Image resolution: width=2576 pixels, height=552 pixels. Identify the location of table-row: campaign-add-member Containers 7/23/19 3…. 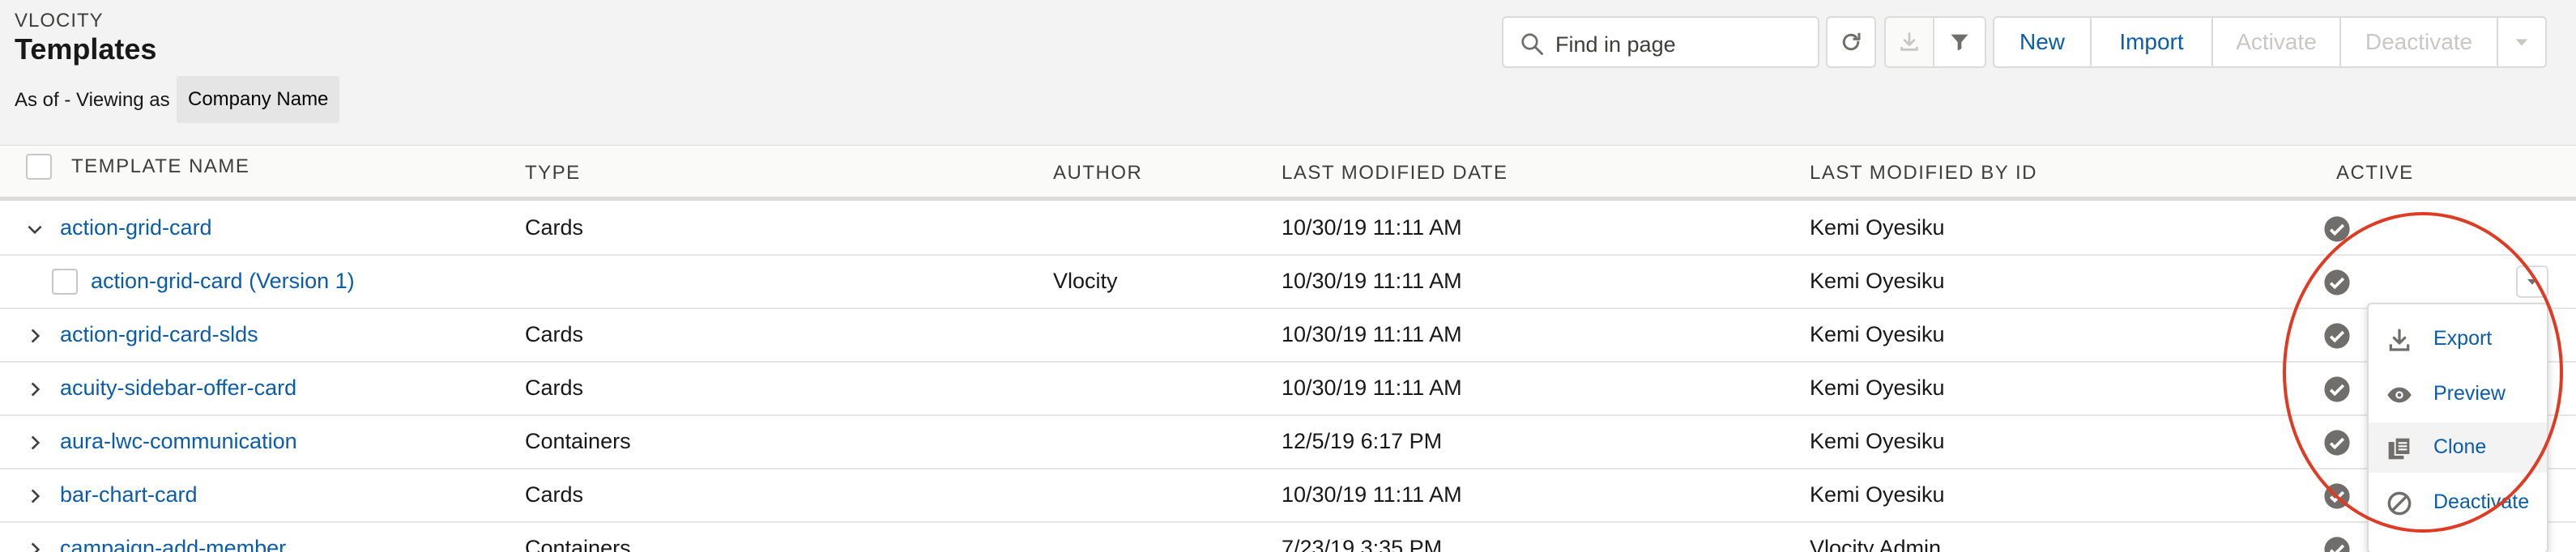
(1288, 537).